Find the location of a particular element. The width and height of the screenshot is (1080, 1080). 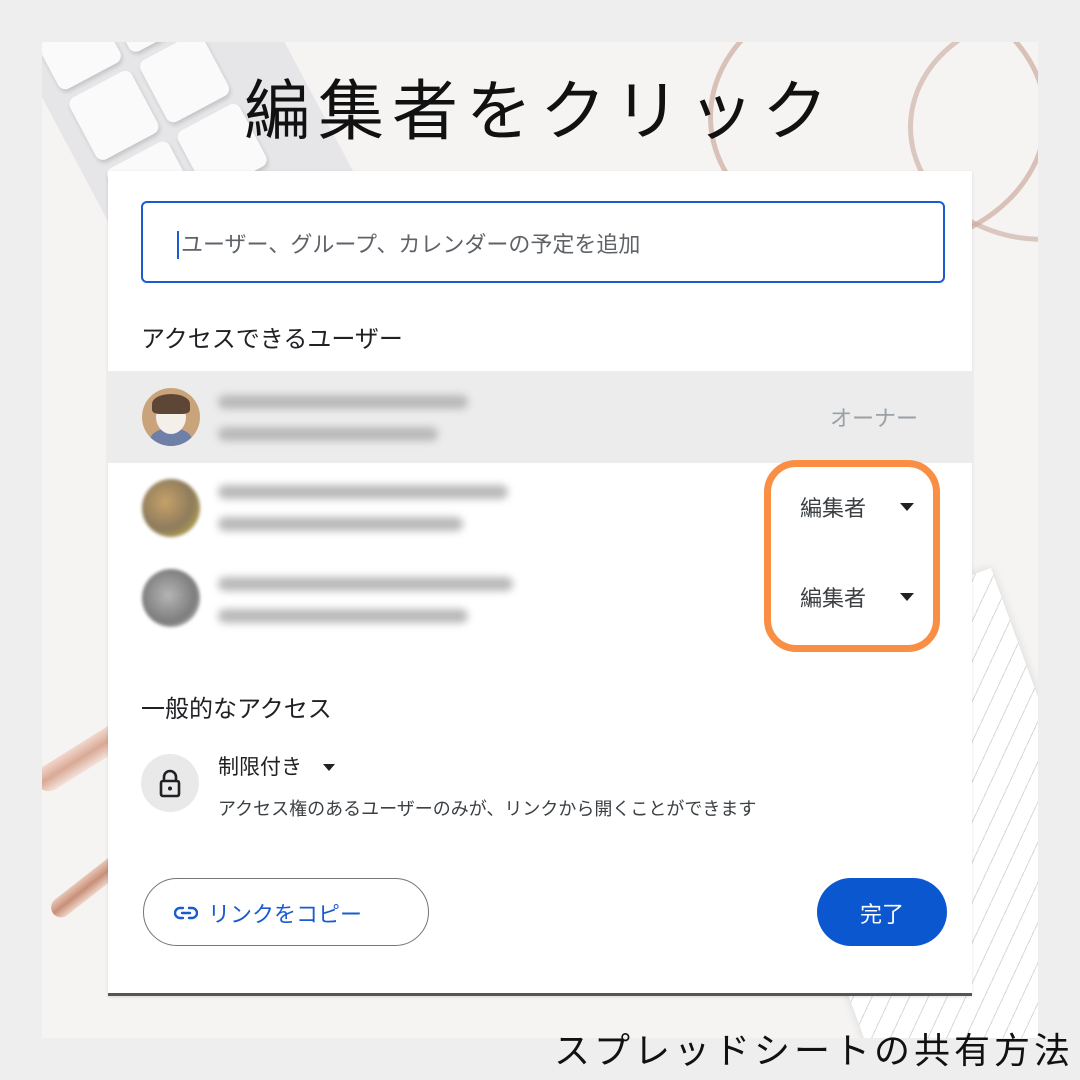

search-input: ユーザー、グループ、カレンダーの予定を追加 is located at coordinates (543, 242).